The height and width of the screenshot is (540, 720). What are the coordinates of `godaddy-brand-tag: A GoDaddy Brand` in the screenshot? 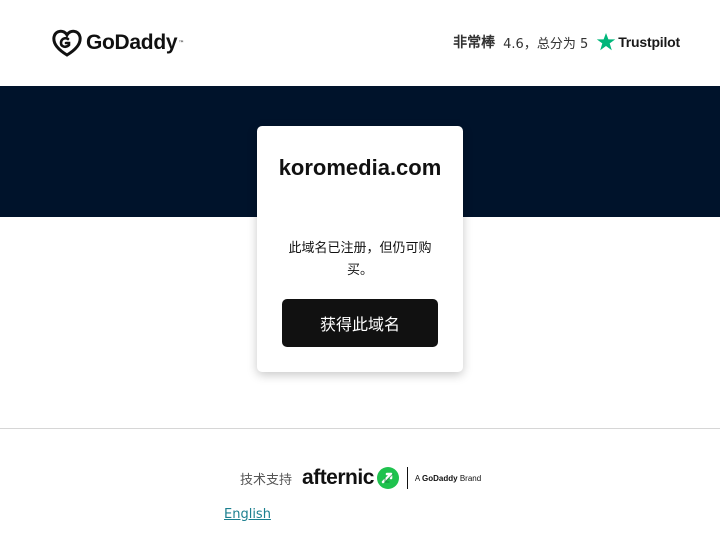 It's located at (448, 478).